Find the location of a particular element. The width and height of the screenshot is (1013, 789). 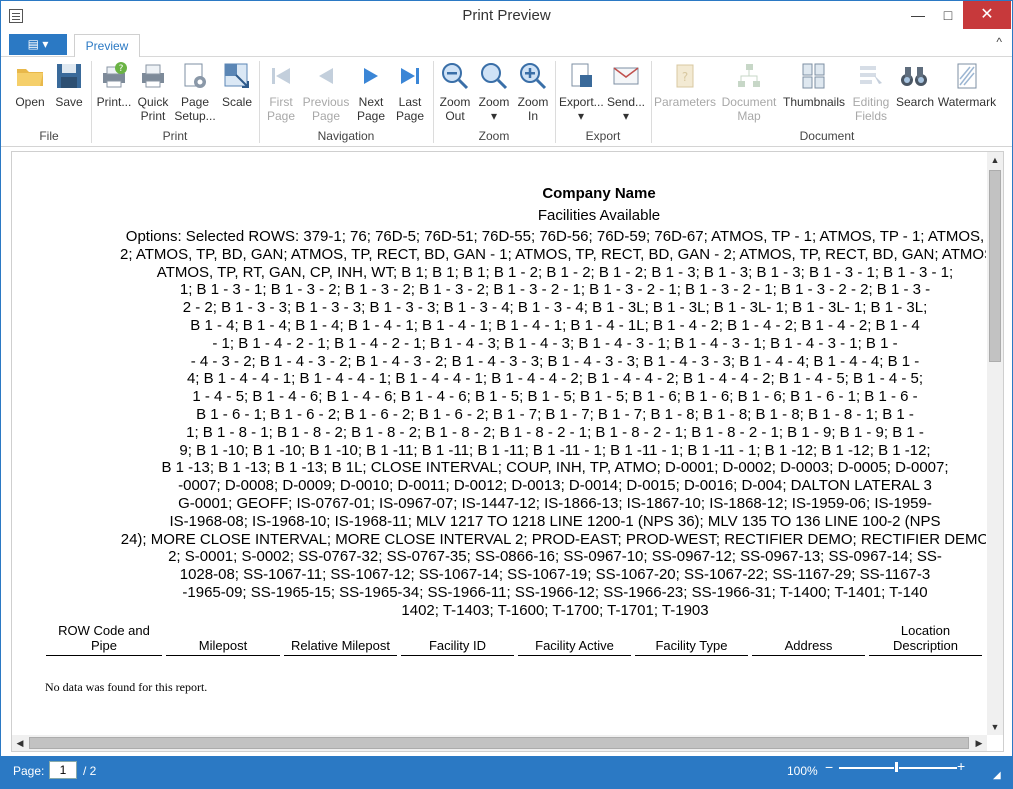

search-button: Search is located at coordinates (915, 94).